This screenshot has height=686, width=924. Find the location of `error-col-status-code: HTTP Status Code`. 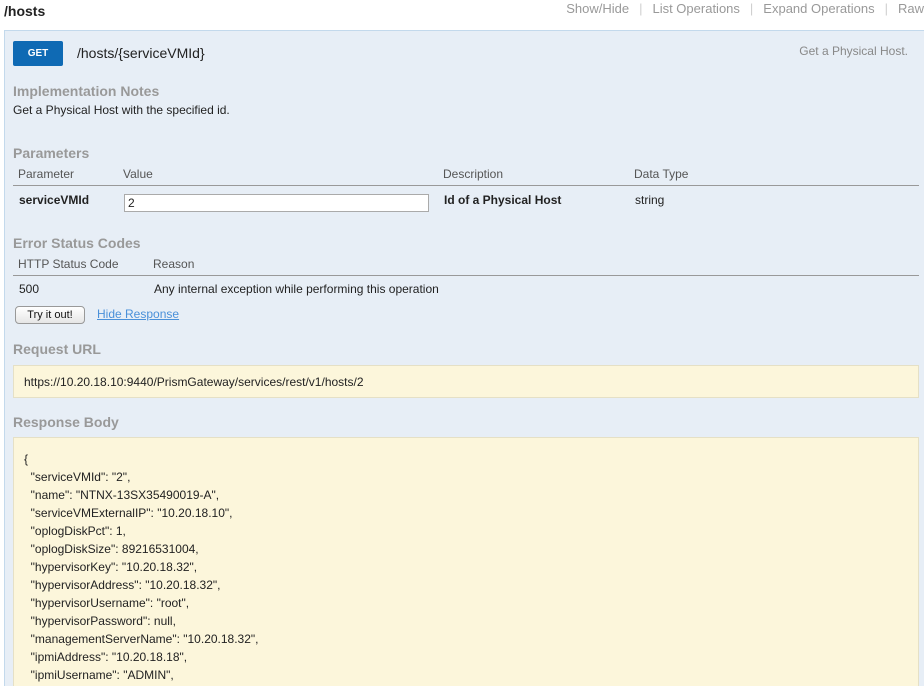

error-col-status-code: HTTP Status Code is located at coordinates (68, 264).